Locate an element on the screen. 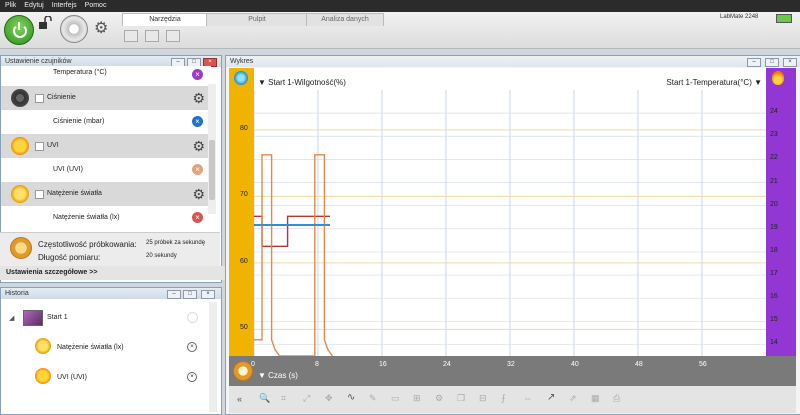 Image resolution: width=800 pixels, height=415 pixels. left-axis-strip is located at coordinates (241, 212).